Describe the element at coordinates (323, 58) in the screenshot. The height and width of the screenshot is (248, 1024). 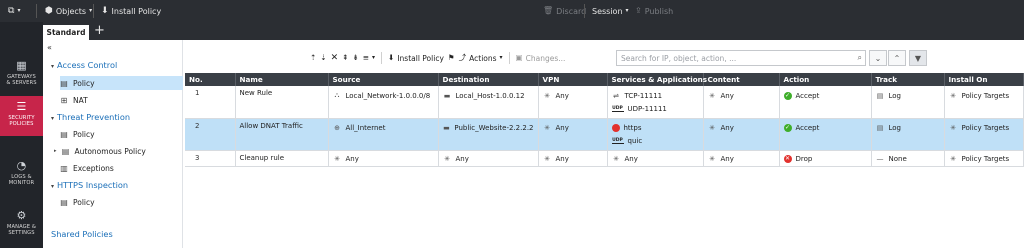
I see `add-rule-below-button: ⇣` at that location.